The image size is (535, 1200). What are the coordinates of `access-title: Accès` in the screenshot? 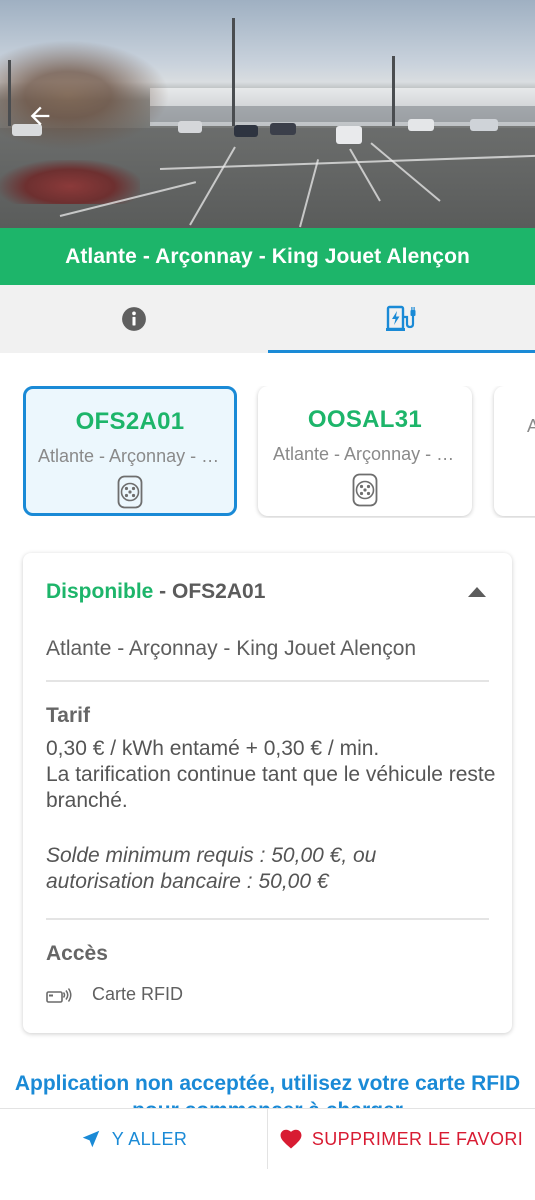 It's located at (77, 953).